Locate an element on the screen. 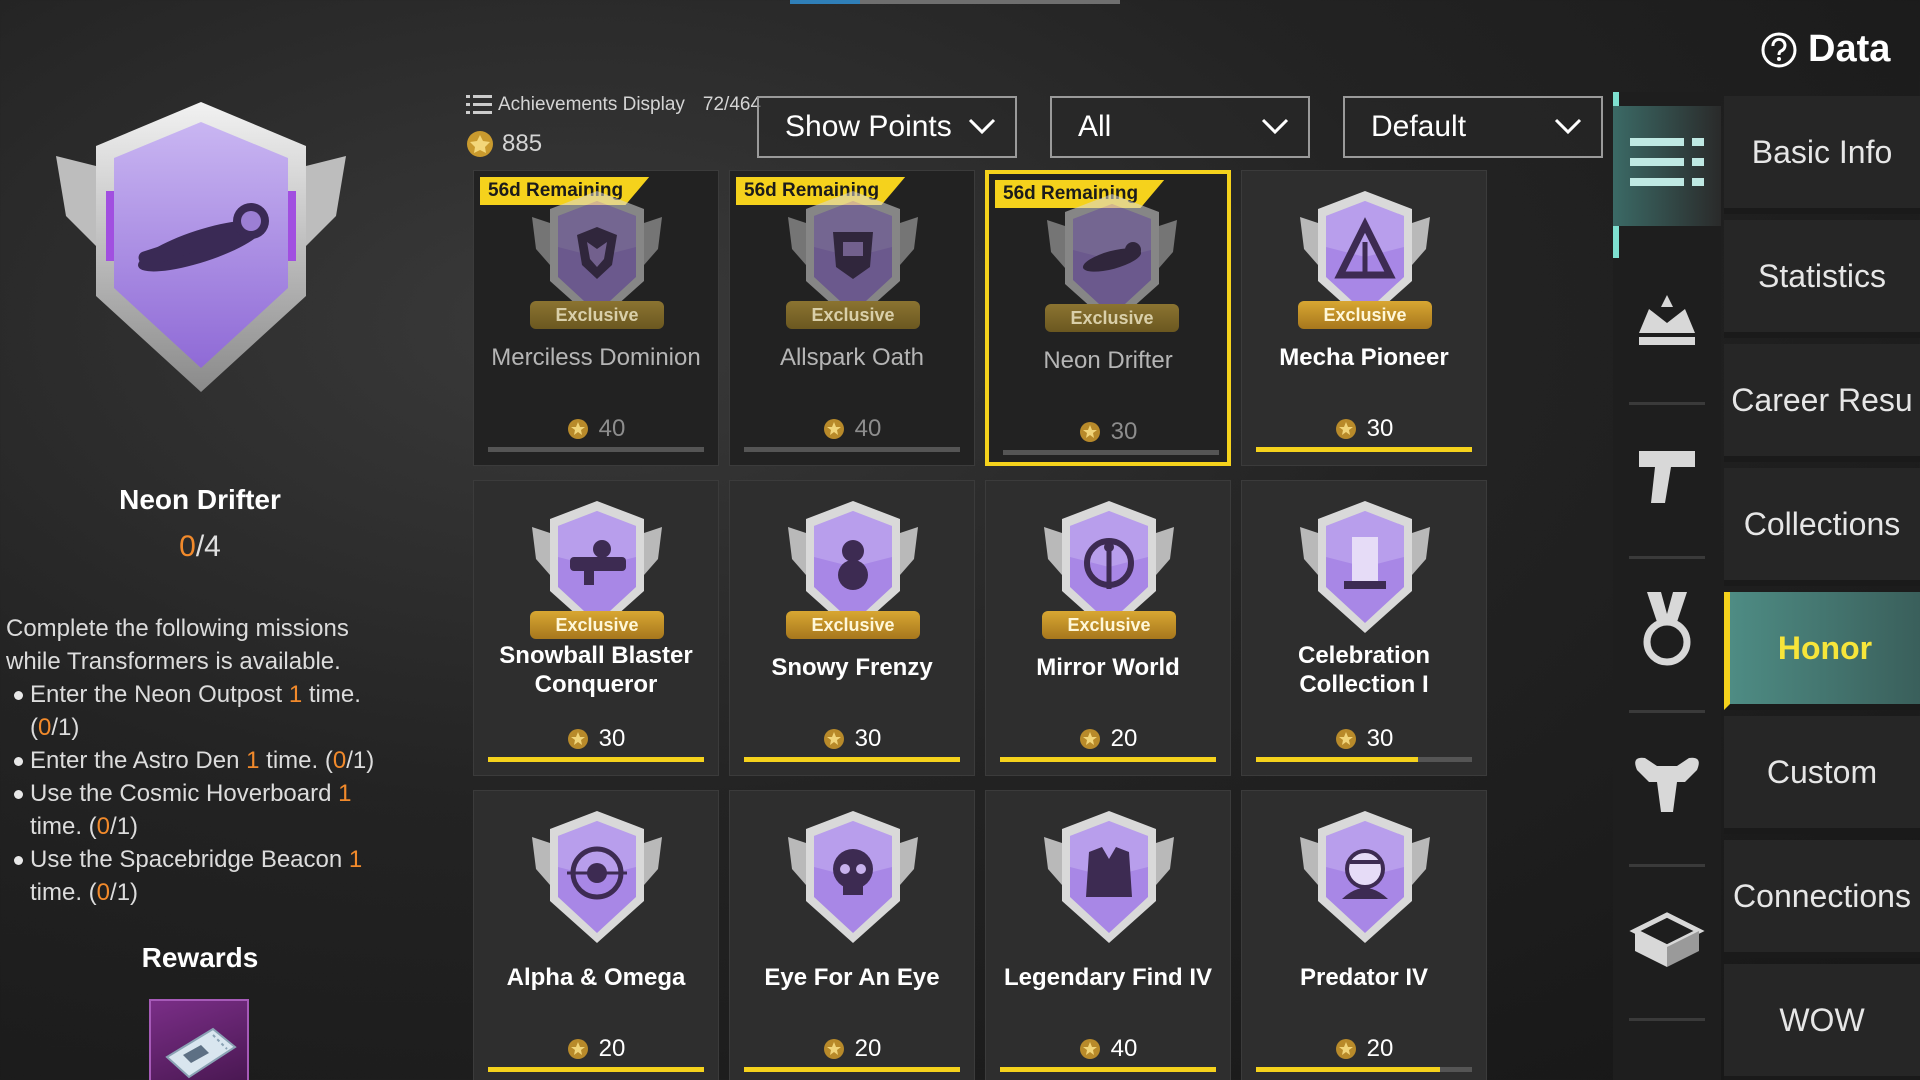 Image resolution: width=1920 pixels, height=1080 pixels. achievement-name: Alpha & Omega is located at coordinates (596, 977).